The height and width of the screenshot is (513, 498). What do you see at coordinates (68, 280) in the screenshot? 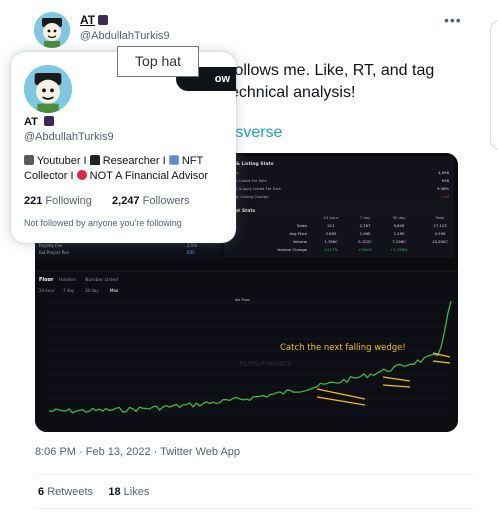
I see `chart-tab-holders: Holders` at bounding box center [68, 280].